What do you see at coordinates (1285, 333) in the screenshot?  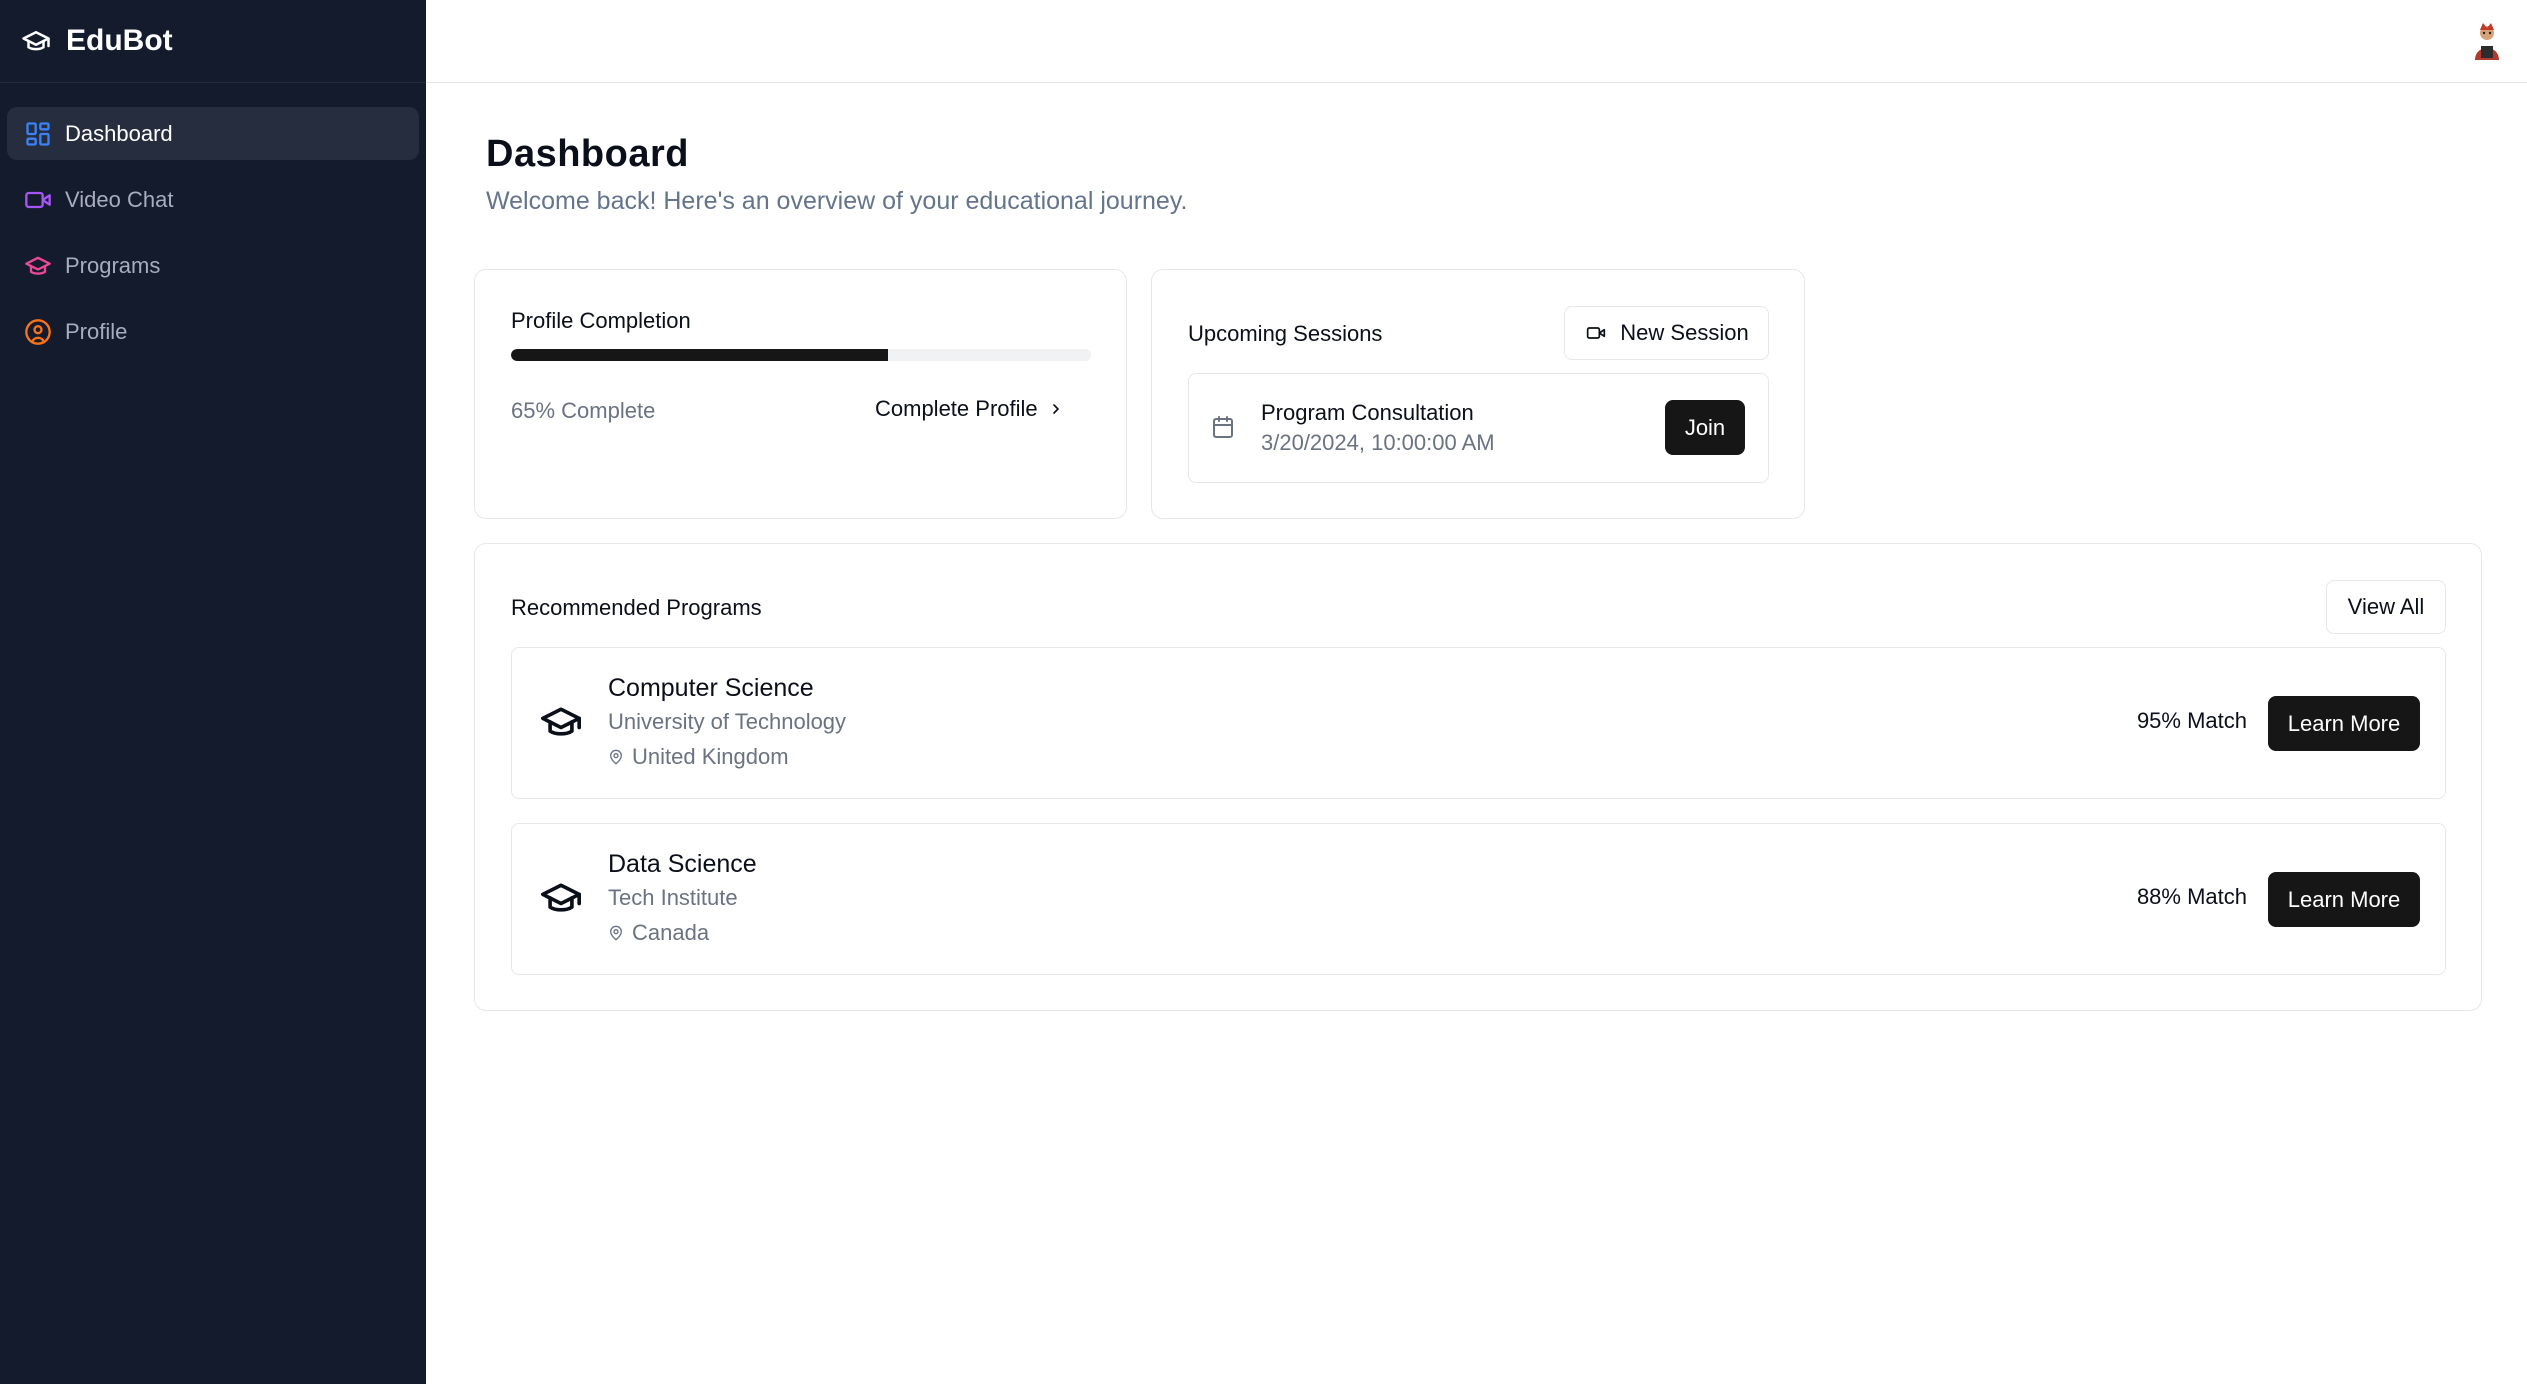 I see `card-title: Upcoming Sessions` at bounding box center [1285, 333].